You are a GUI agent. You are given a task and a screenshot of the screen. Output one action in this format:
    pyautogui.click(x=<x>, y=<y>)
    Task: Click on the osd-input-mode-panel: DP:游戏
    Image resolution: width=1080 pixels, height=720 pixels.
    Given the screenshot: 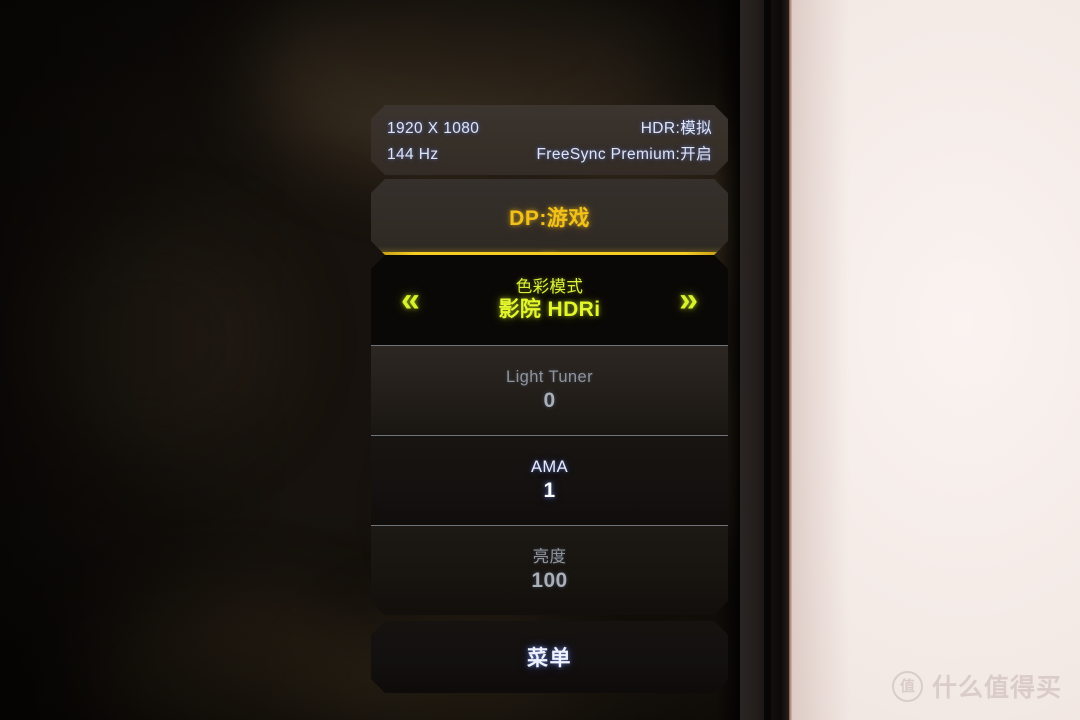 What is the action you would take?
    pyautogui.click(x=549, y=217)
    